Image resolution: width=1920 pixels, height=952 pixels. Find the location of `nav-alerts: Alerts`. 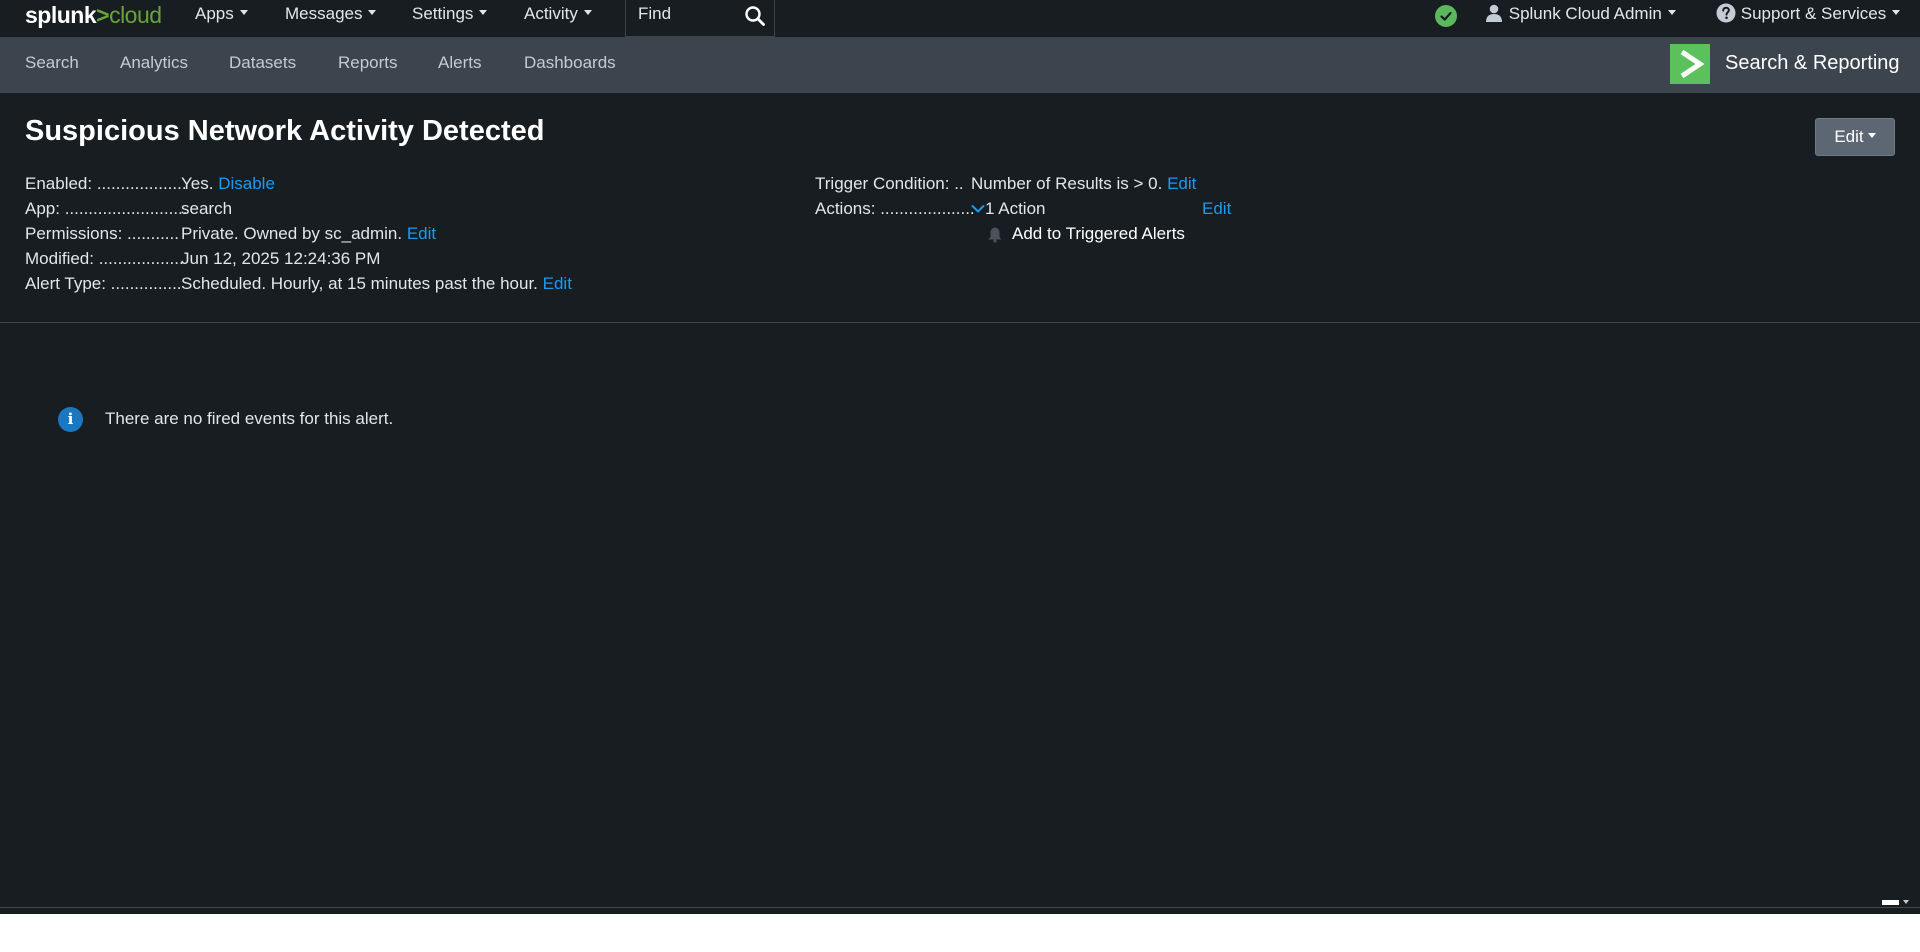

nav-alerts: Alerts is located at coordinates (459, 65).